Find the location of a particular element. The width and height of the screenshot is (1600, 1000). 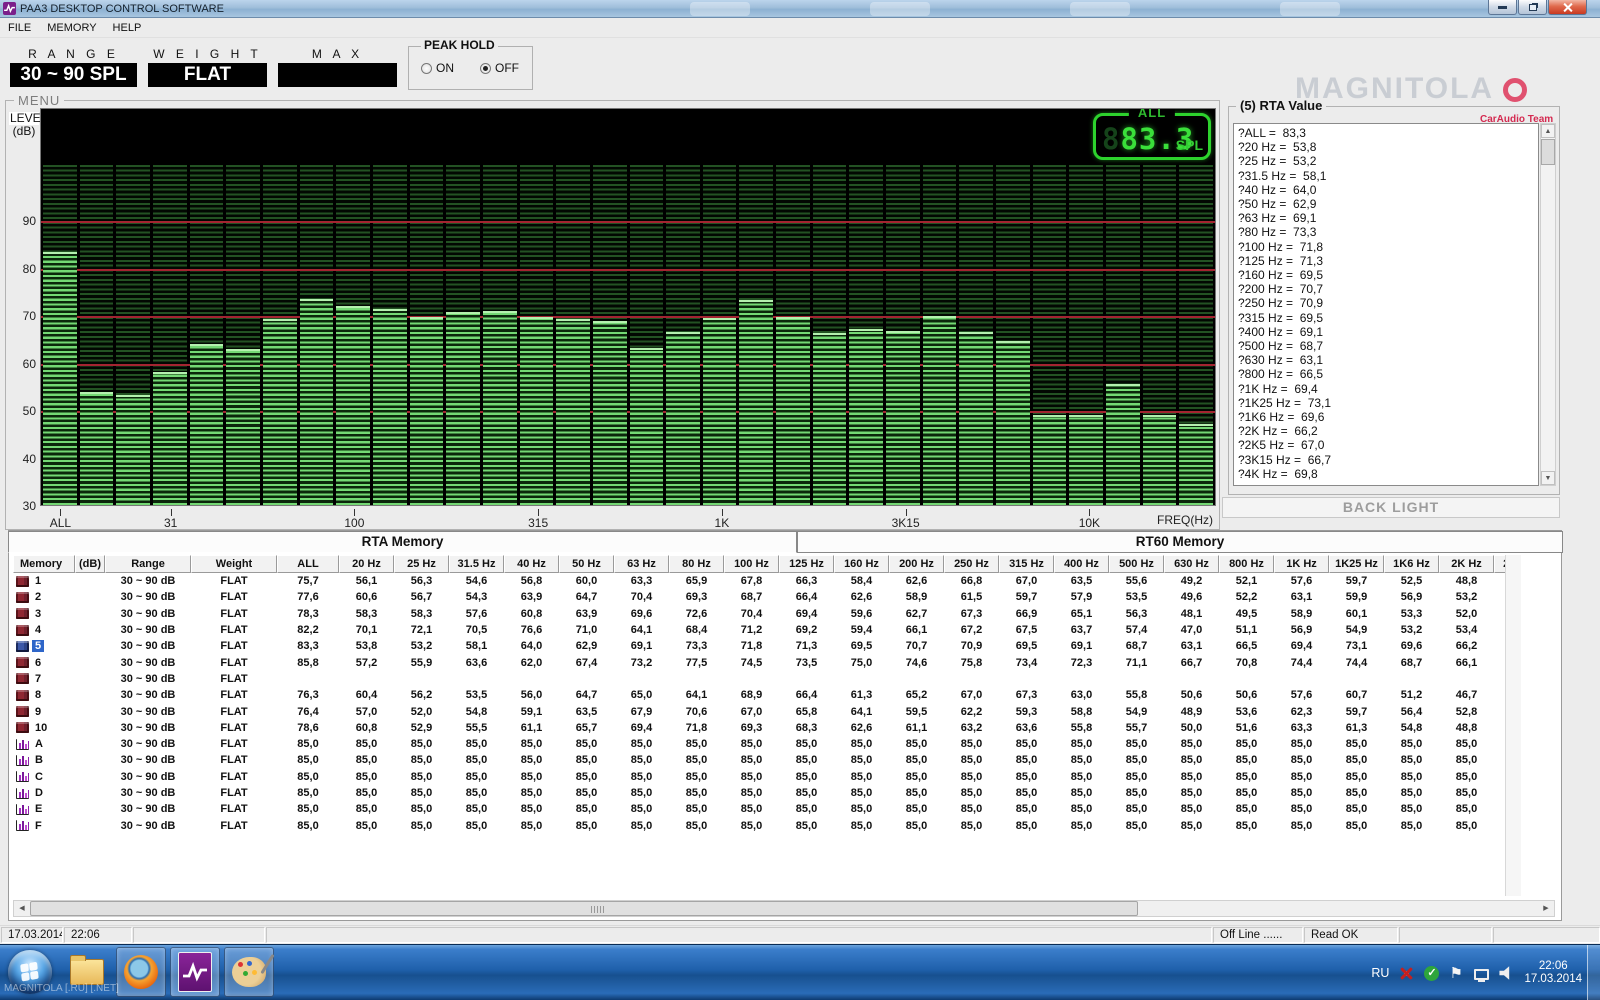

rta-value-item: ?315 Hz = 69,5 is located at coordinates (1388, 318).